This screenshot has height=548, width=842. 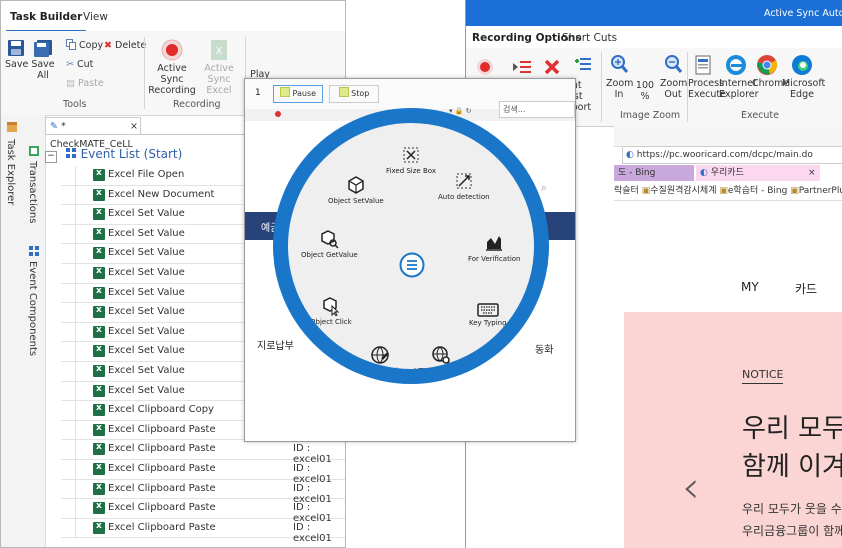 I want to click on right-ribbon-tabs: Recording Options Short Cuts, so click(x=654, y=39).